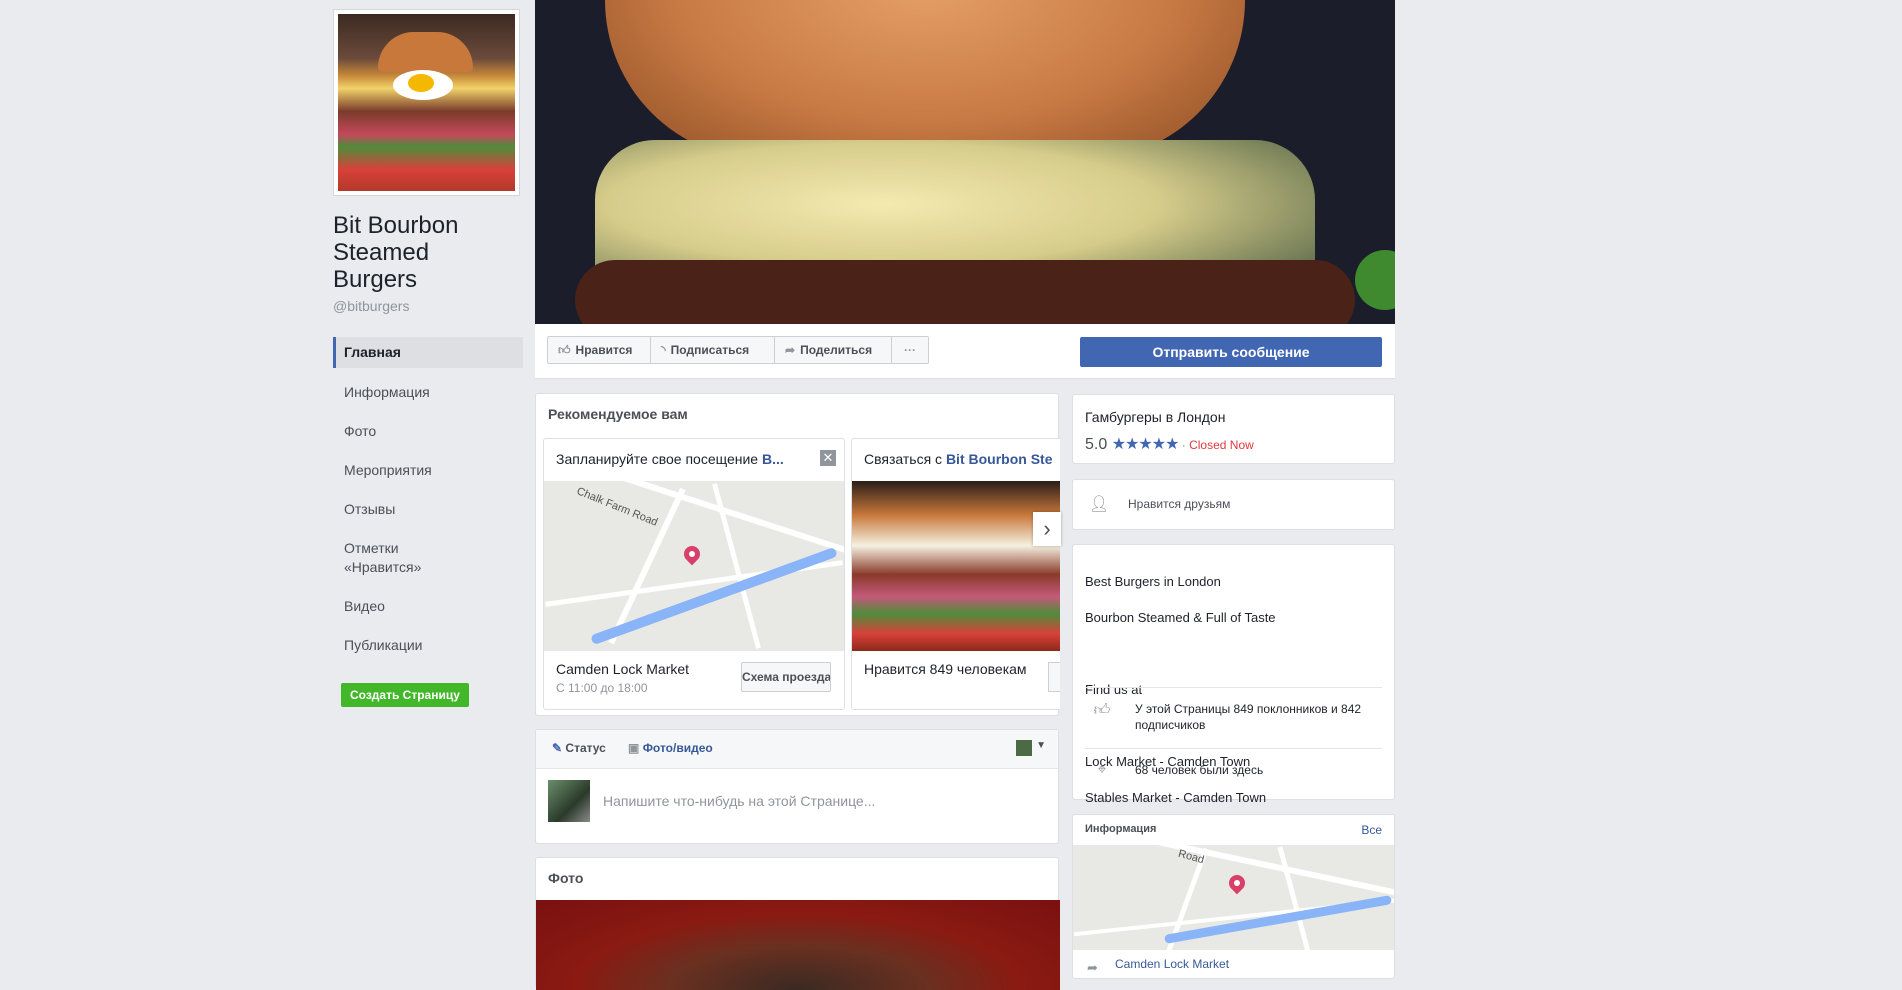  I want to click on info-panel: Информация Все Road ➦ Camden Lock Market, so click(1233, 896).